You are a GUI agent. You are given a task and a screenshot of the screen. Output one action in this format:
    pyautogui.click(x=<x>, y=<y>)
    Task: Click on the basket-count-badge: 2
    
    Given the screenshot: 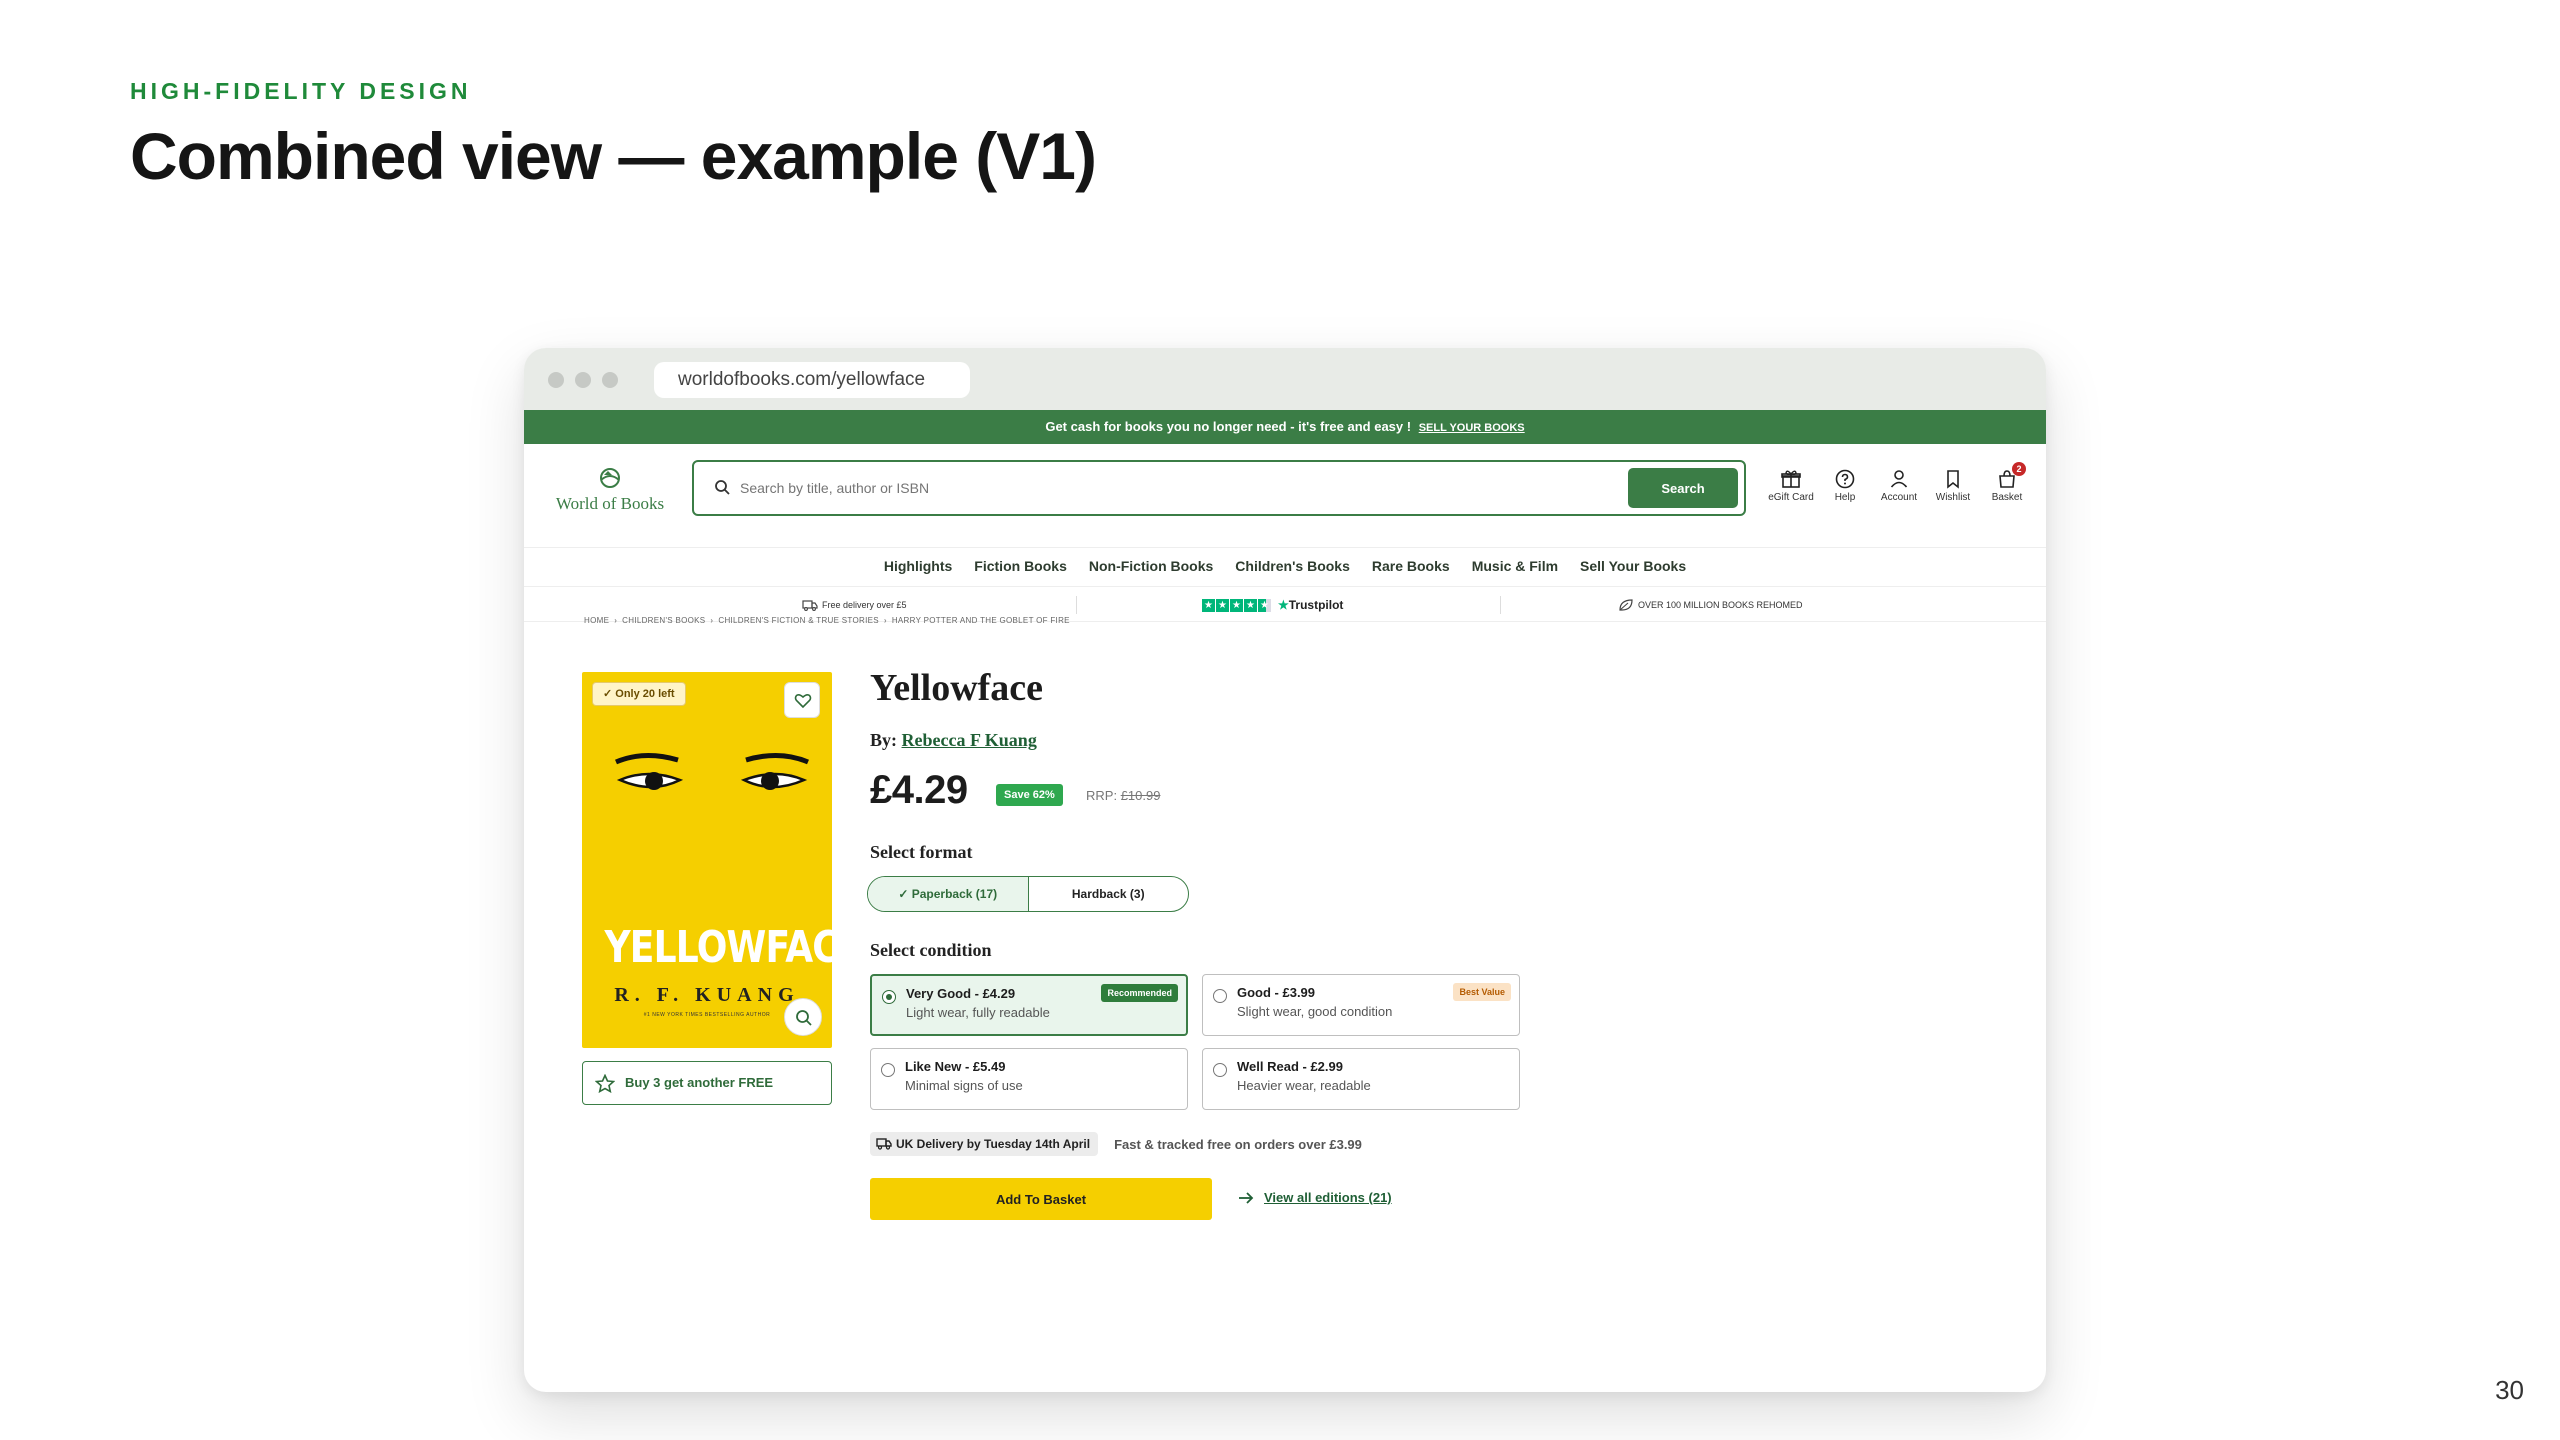 What is the action you would take?
    pyautogui.click(x=2019, y=469)
    